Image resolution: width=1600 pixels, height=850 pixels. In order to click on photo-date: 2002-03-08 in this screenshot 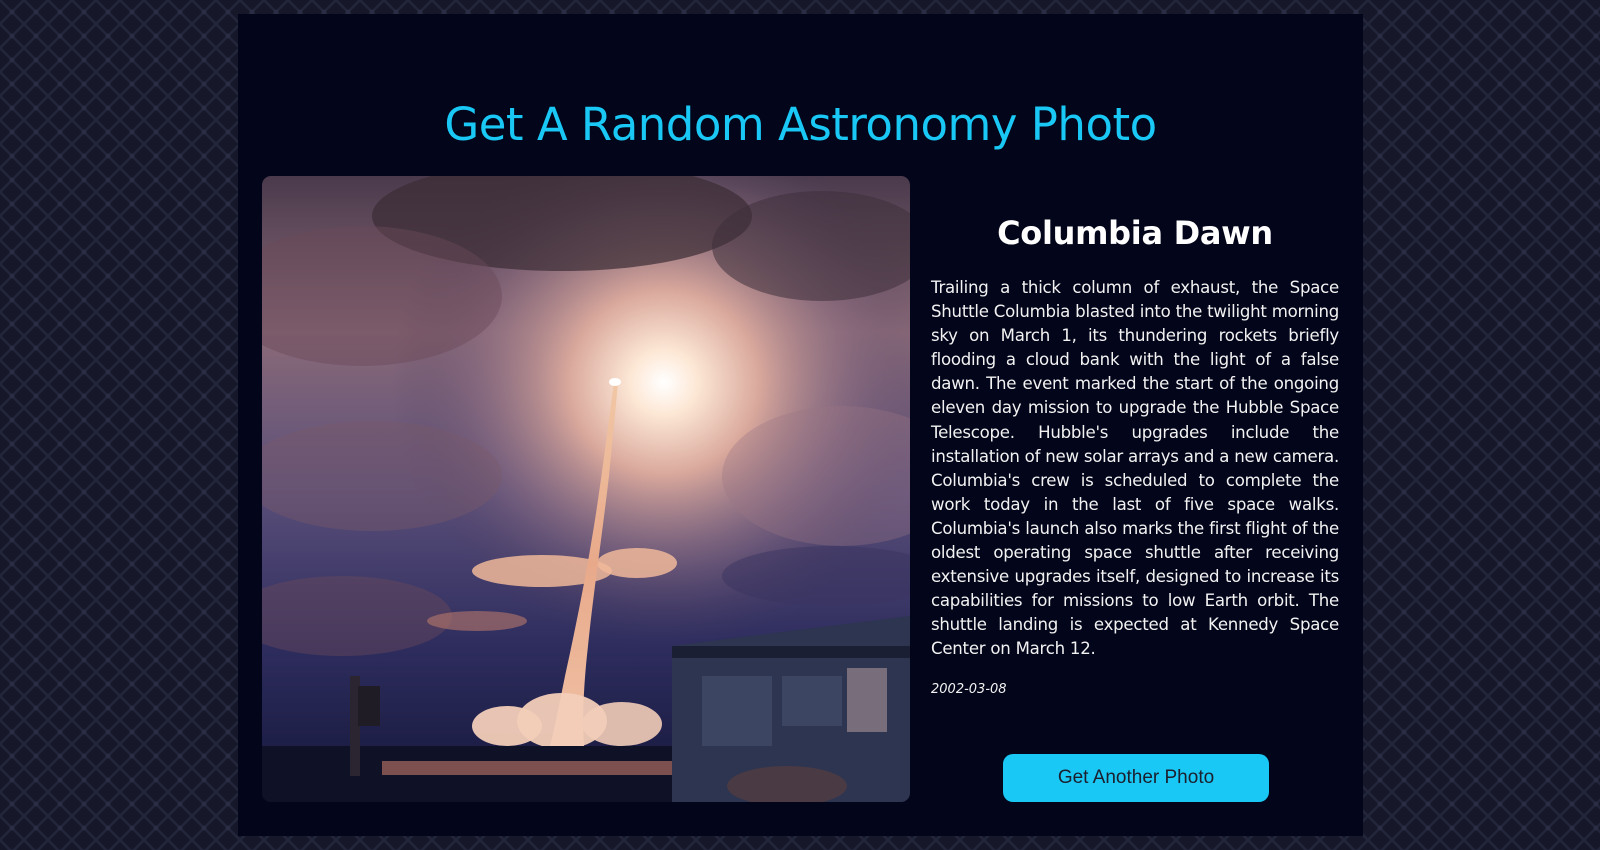, I will do `click(969, 689)`.